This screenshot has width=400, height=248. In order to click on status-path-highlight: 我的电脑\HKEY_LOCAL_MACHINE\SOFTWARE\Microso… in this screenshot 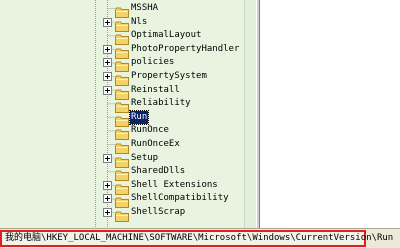, I will do `click(196, 238)`.